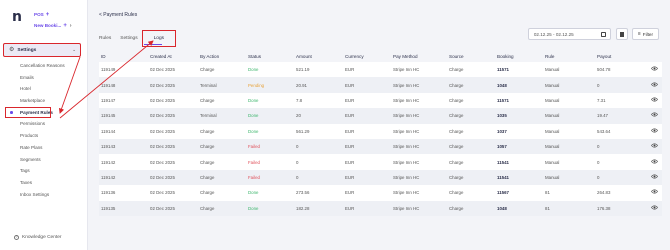 The height and width of the screenshot is (250, 670). I want to click on cell-booking: 1037, so click(502, 131).